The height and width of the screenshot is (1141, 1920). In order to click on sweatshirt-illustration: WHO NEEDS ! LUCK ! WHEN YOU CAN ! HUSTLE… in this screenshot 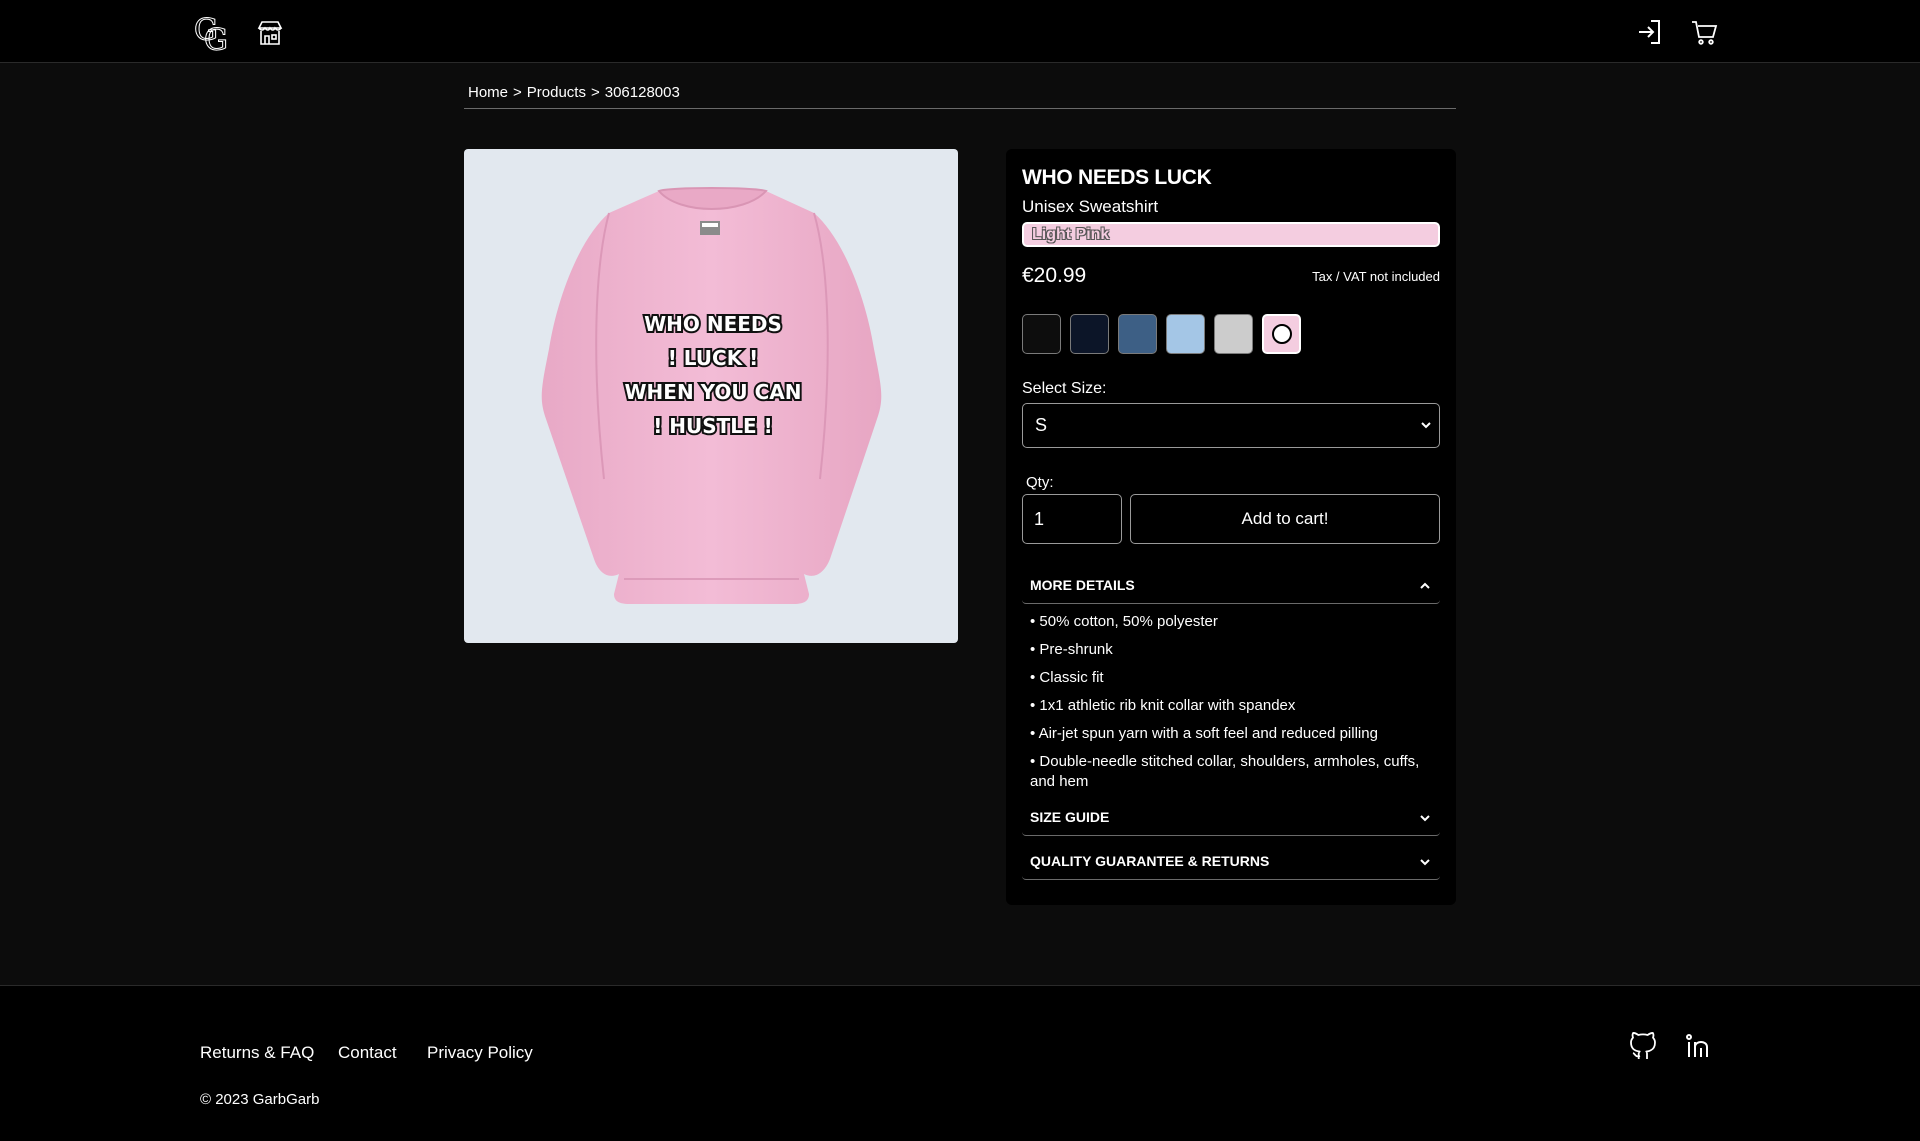, I will do `click(711, 395)`.